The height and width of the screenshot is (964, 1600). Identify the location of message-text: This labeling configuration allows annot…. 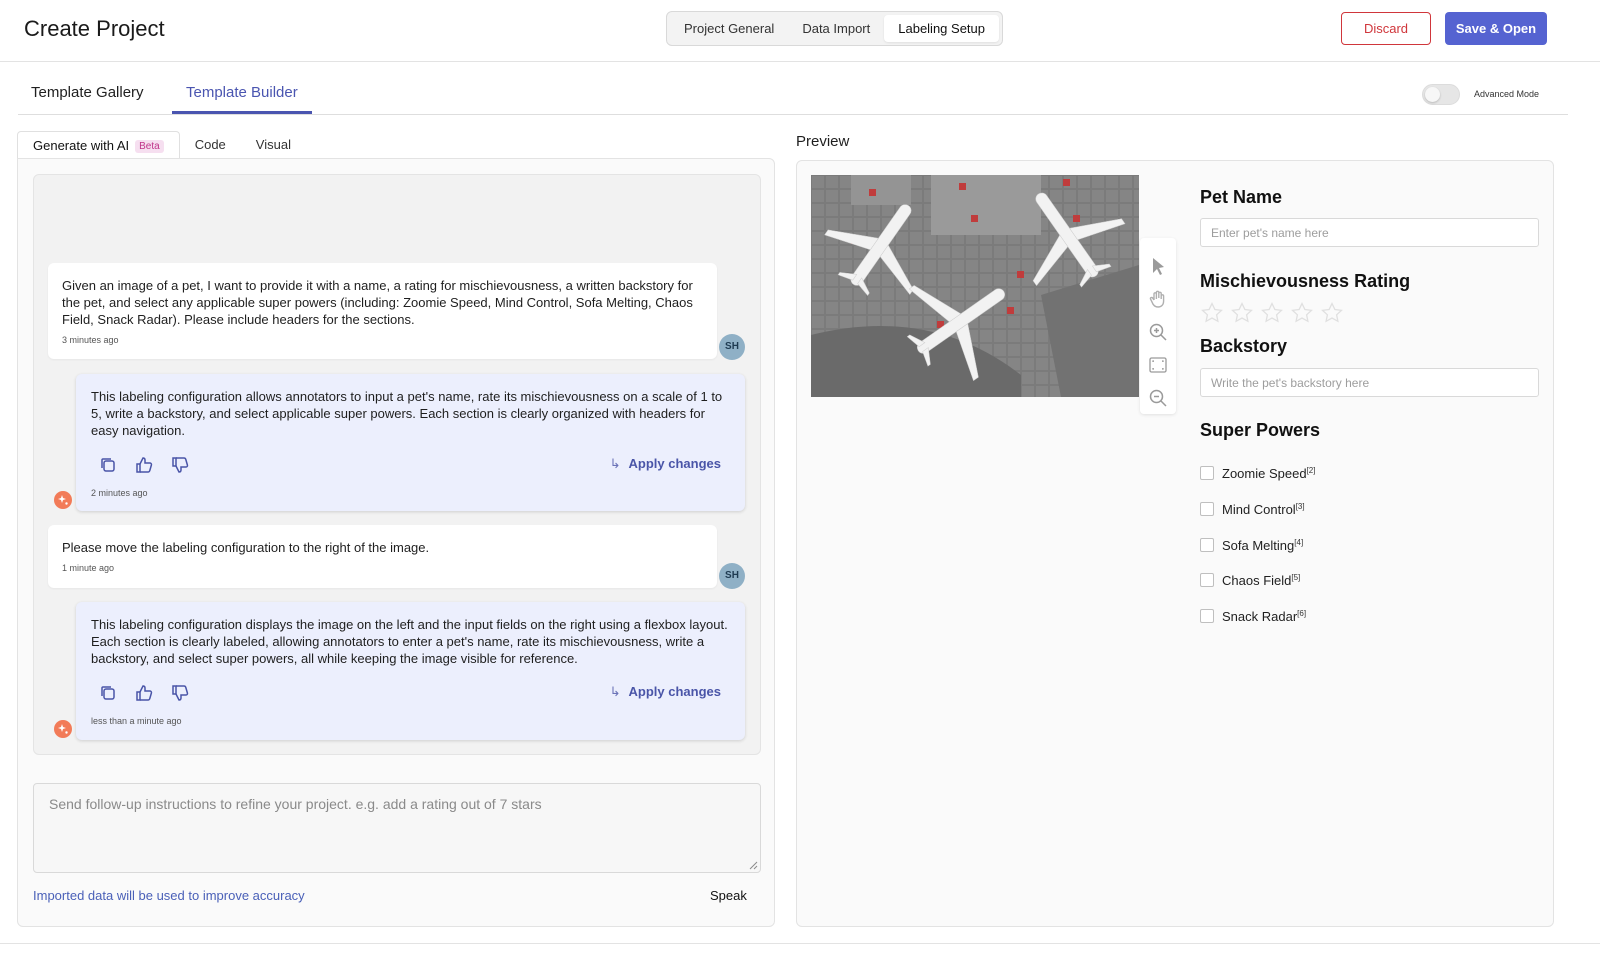
(407, 413).